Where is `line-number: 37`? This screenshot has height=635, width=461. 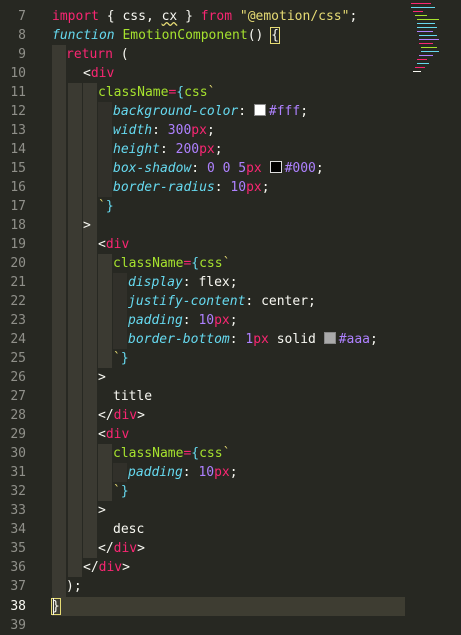
line-number: 37 is located at coordinates (18, 586).